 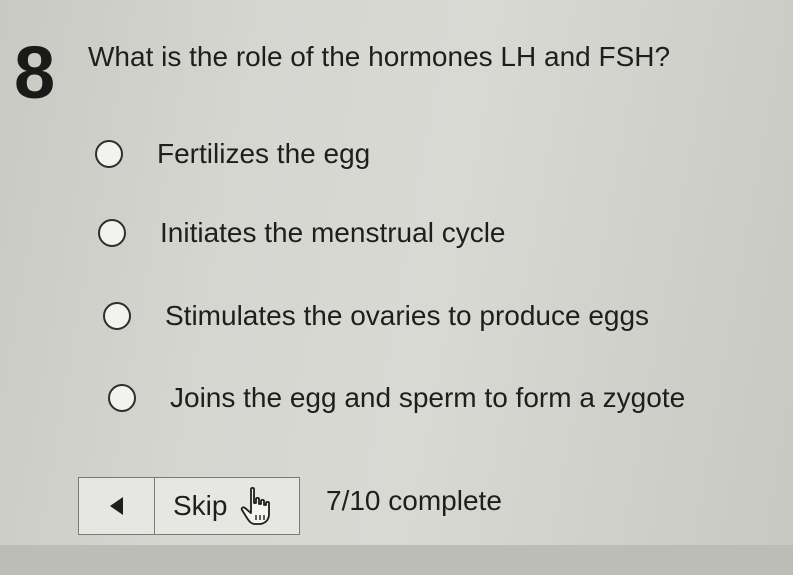 I want to click on question-number: 8, so click(x=35, y=72).